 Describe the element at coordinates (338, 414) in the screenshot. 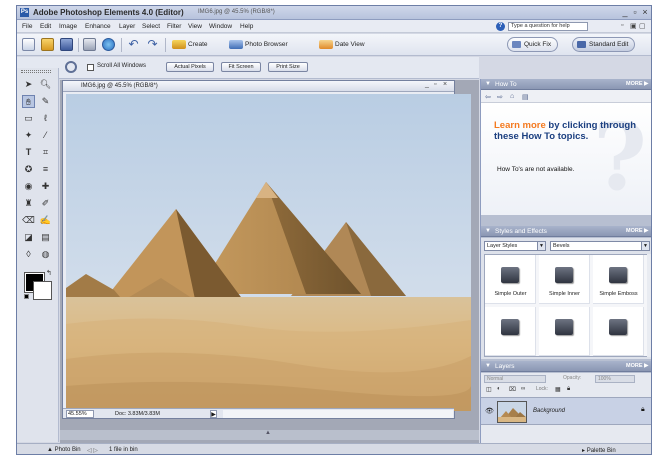

I see `horizontal-scrollbar` at that location.